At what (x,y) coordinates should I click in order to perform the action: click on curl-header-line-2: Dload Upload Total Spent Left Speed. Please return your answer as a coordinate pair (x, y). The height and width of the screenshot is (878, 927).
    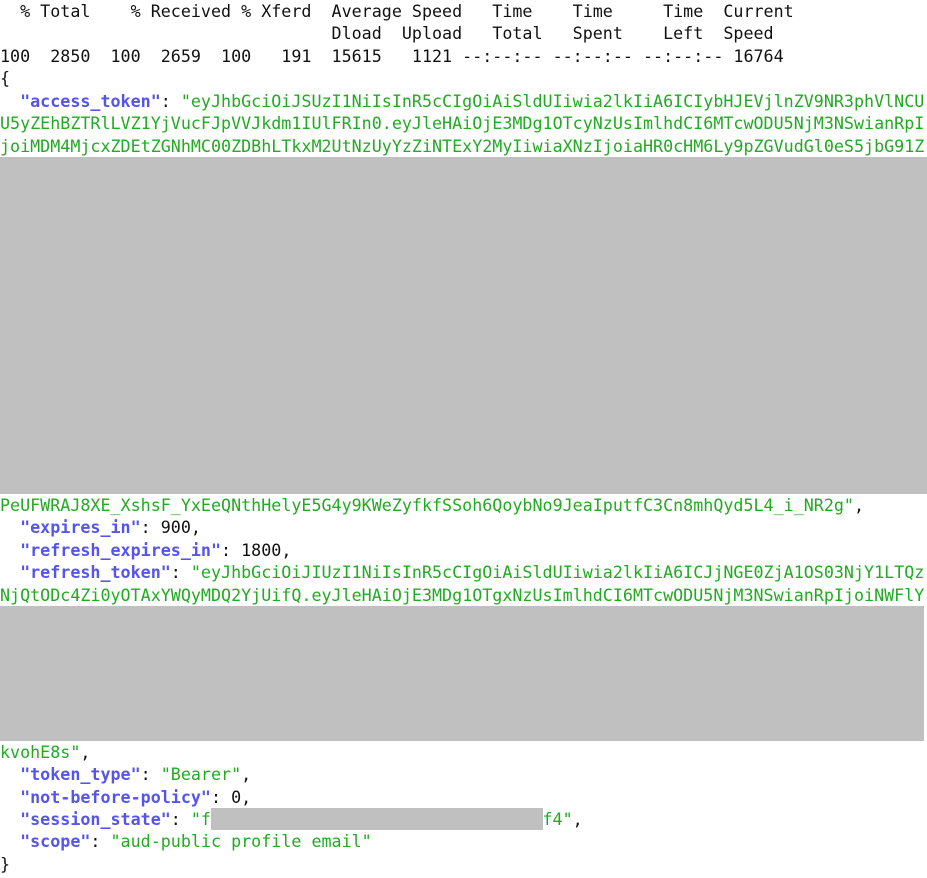
    Looking at the image, I should click on (387, 33).